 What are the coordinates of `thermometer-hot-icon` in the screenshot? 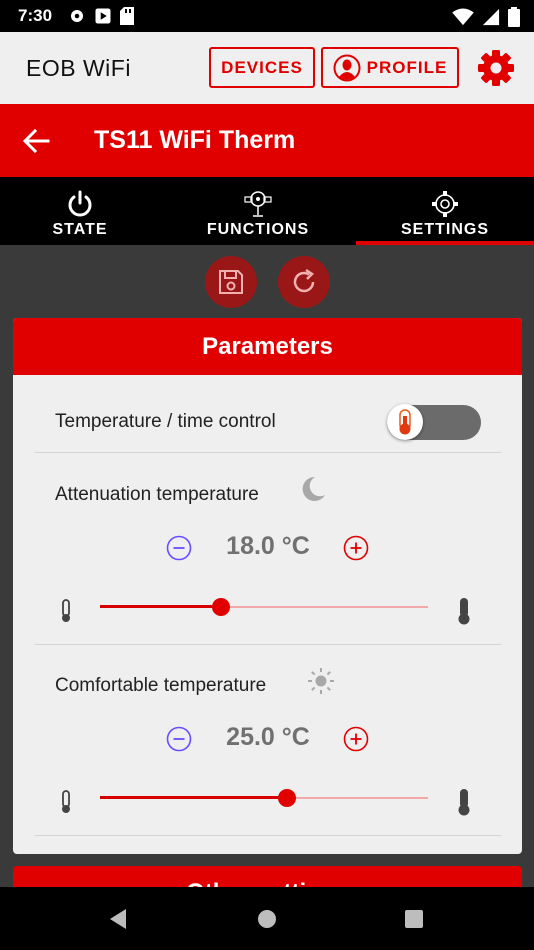 It's located at (405, 422).